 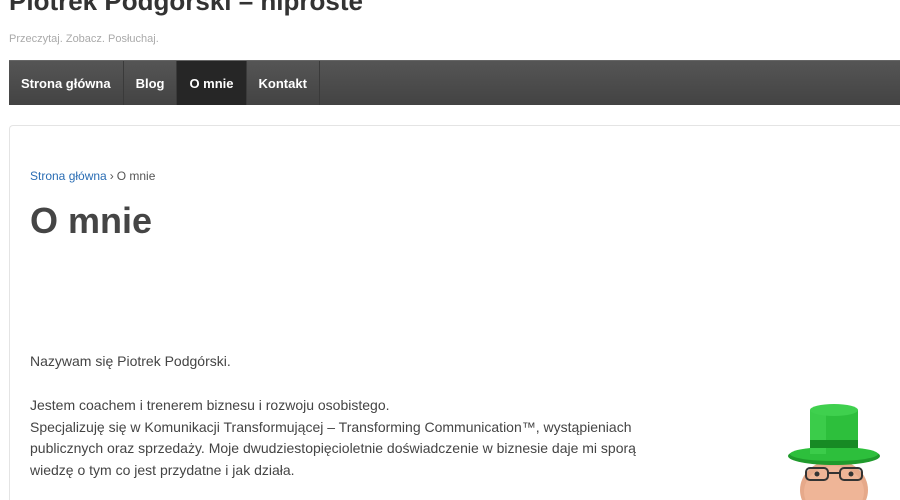 I want to click on breadcrumb-home-link: Strona główna, so click(x=68, y=176).